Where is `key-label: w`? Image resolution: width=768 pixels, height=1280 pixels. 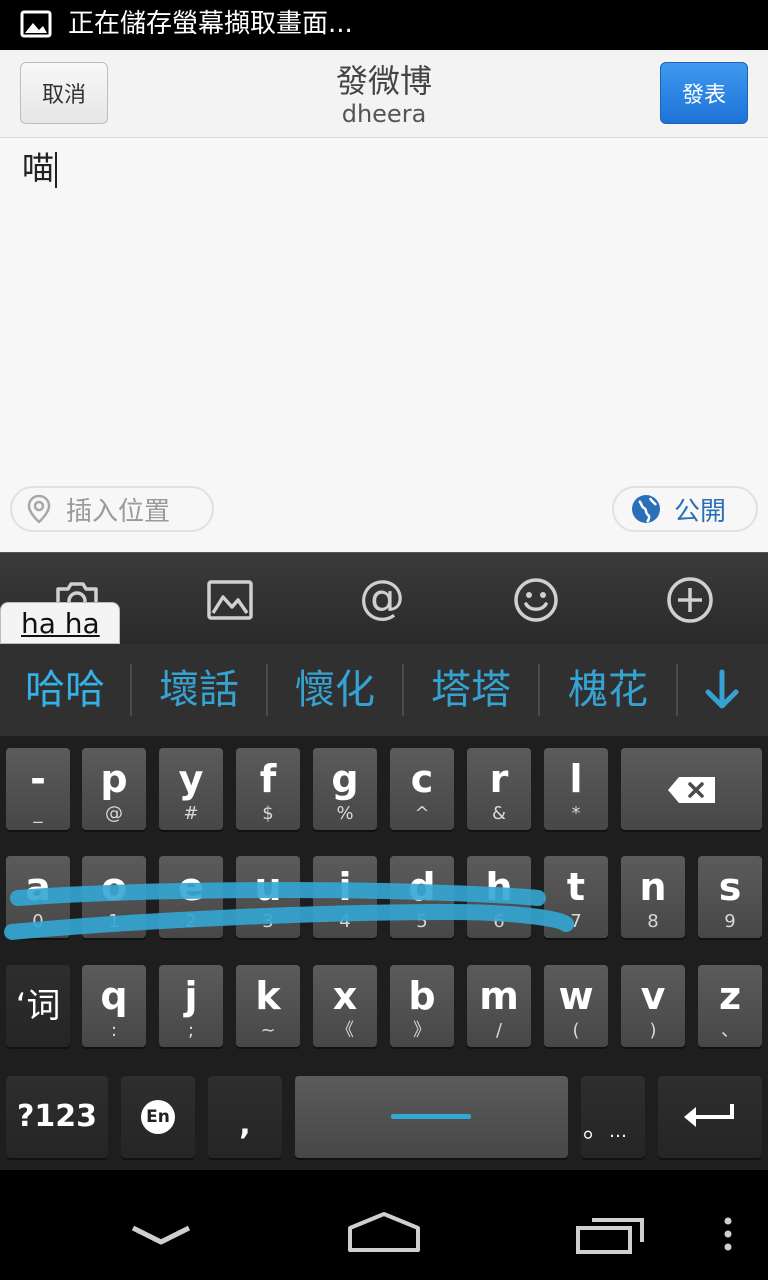 key-label: w is located at coordinates (576, 996).